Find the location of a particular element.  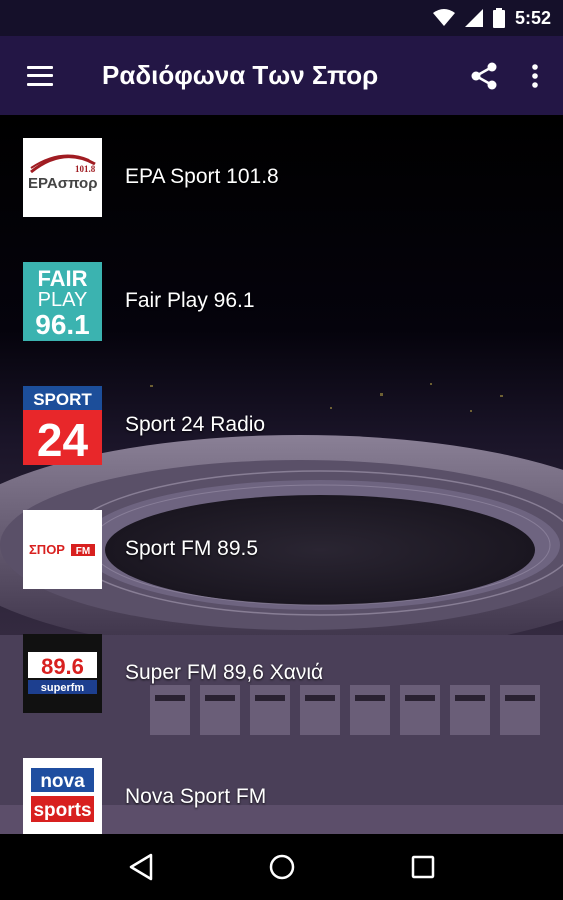

app-title: Ραδιόφωνα Των Σπορ is located at coordinates (240, 75).